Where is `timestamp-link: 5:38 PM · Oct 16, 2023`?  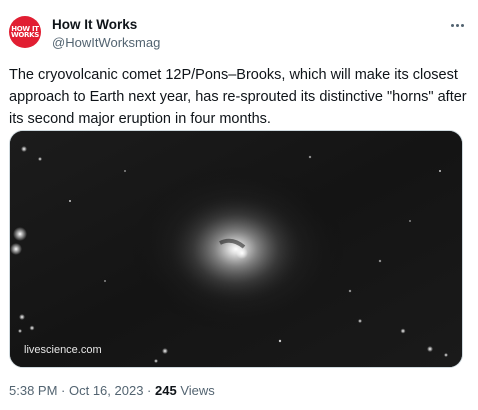 timestamp-link: 5:38 PM · Oct 16, 2023 is located at coordinates (76, 390).